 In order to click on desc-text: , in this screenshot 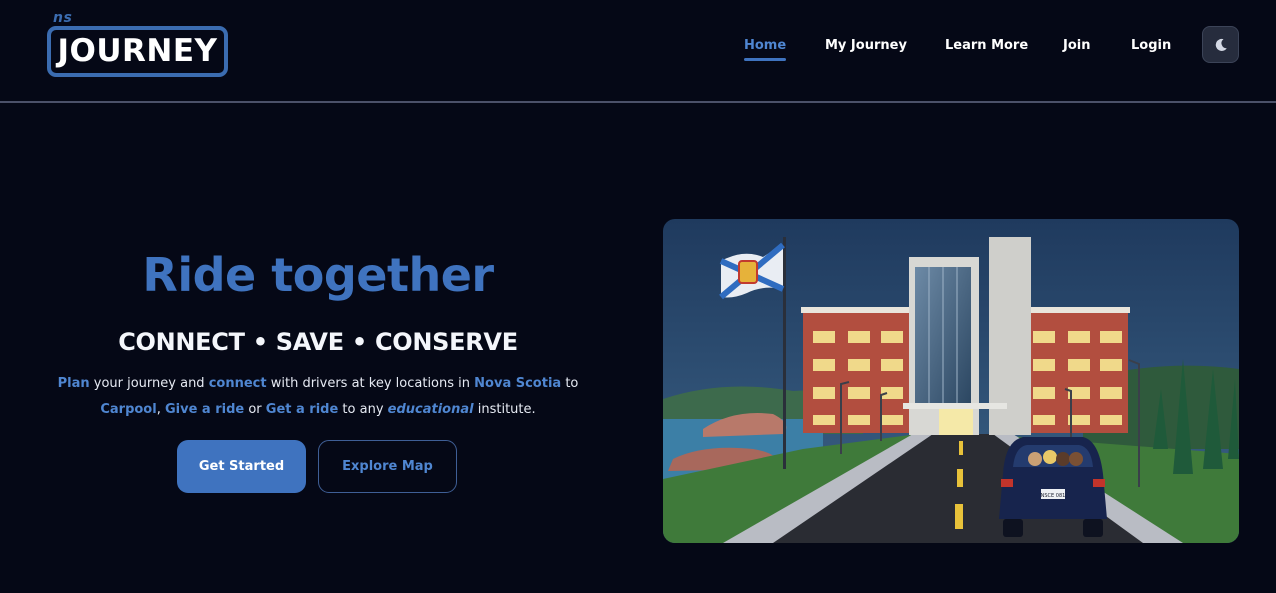, I will do `click(160, 409)`.